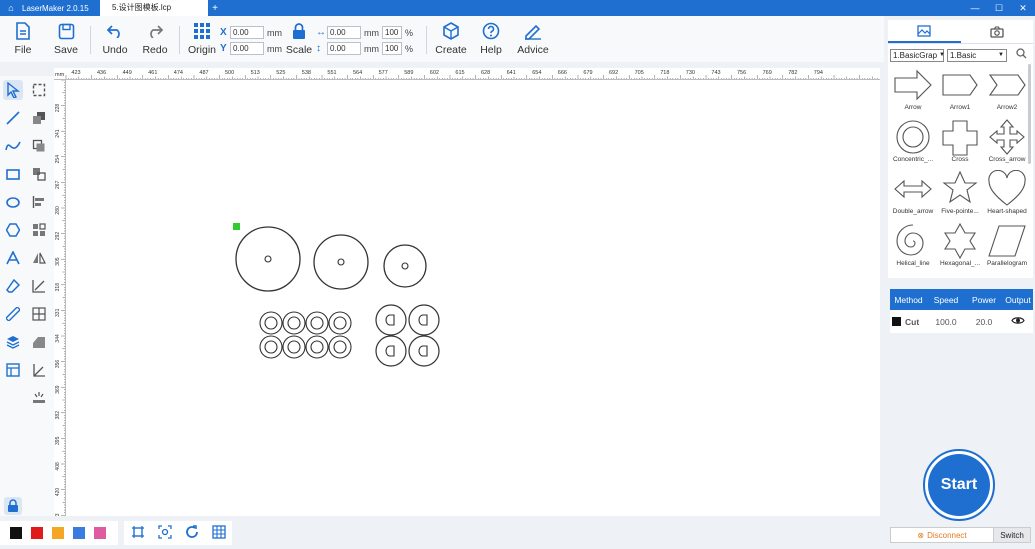 The height and width of the screenshot is (549, 1035). Describe the element at coordinates (924, 31) in the screenshot. I see `shapes-tab-icon` at that location.